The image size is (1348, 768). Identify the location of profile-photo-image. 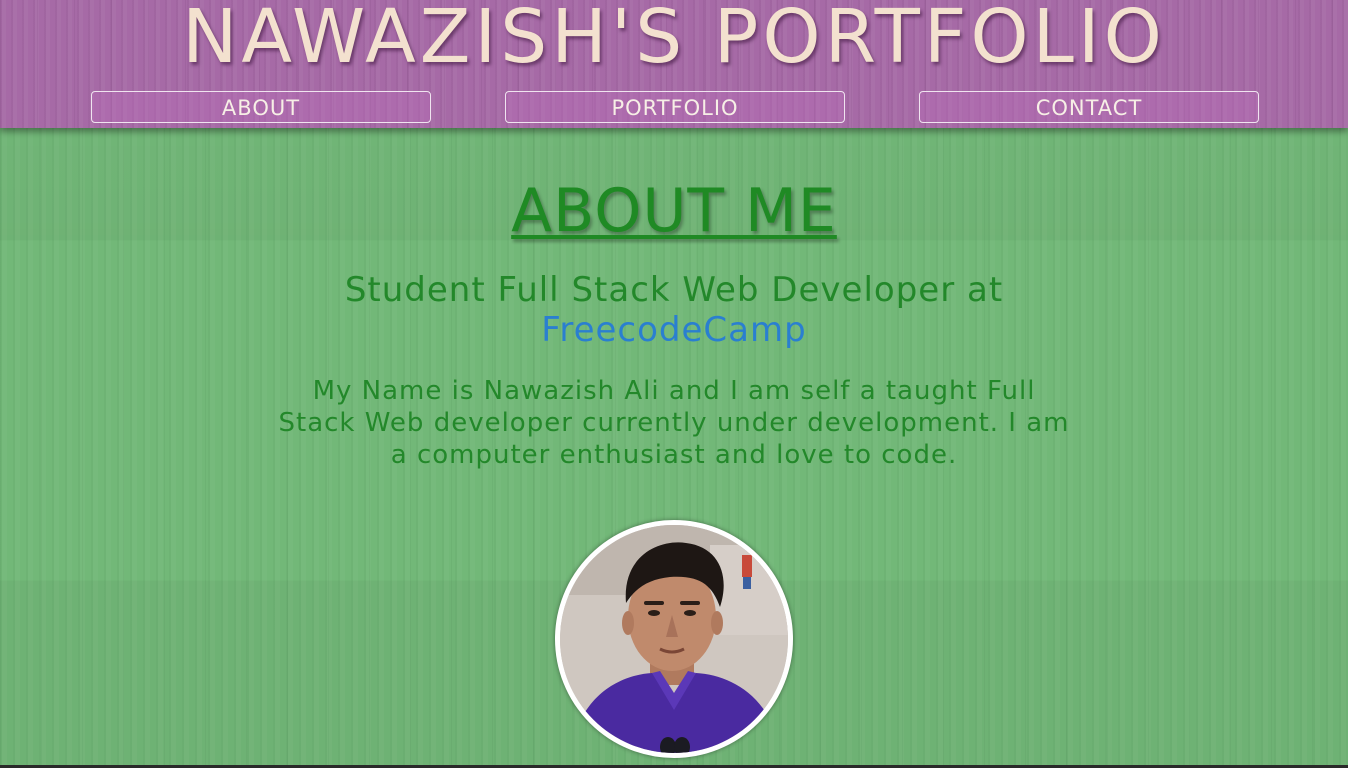
(674, 639).